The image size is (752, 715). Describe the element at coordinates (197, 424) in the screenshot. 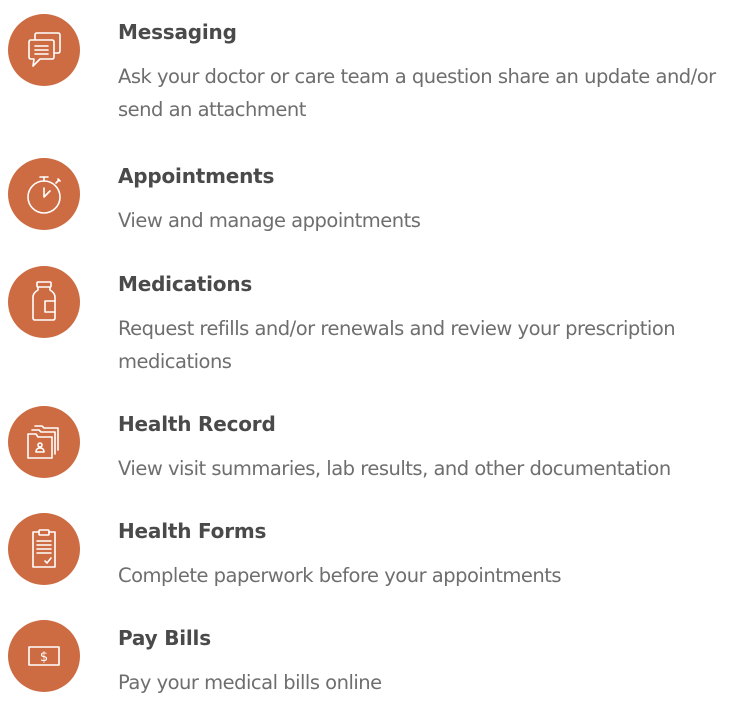

I see `feature-title: Health Record` at that location.